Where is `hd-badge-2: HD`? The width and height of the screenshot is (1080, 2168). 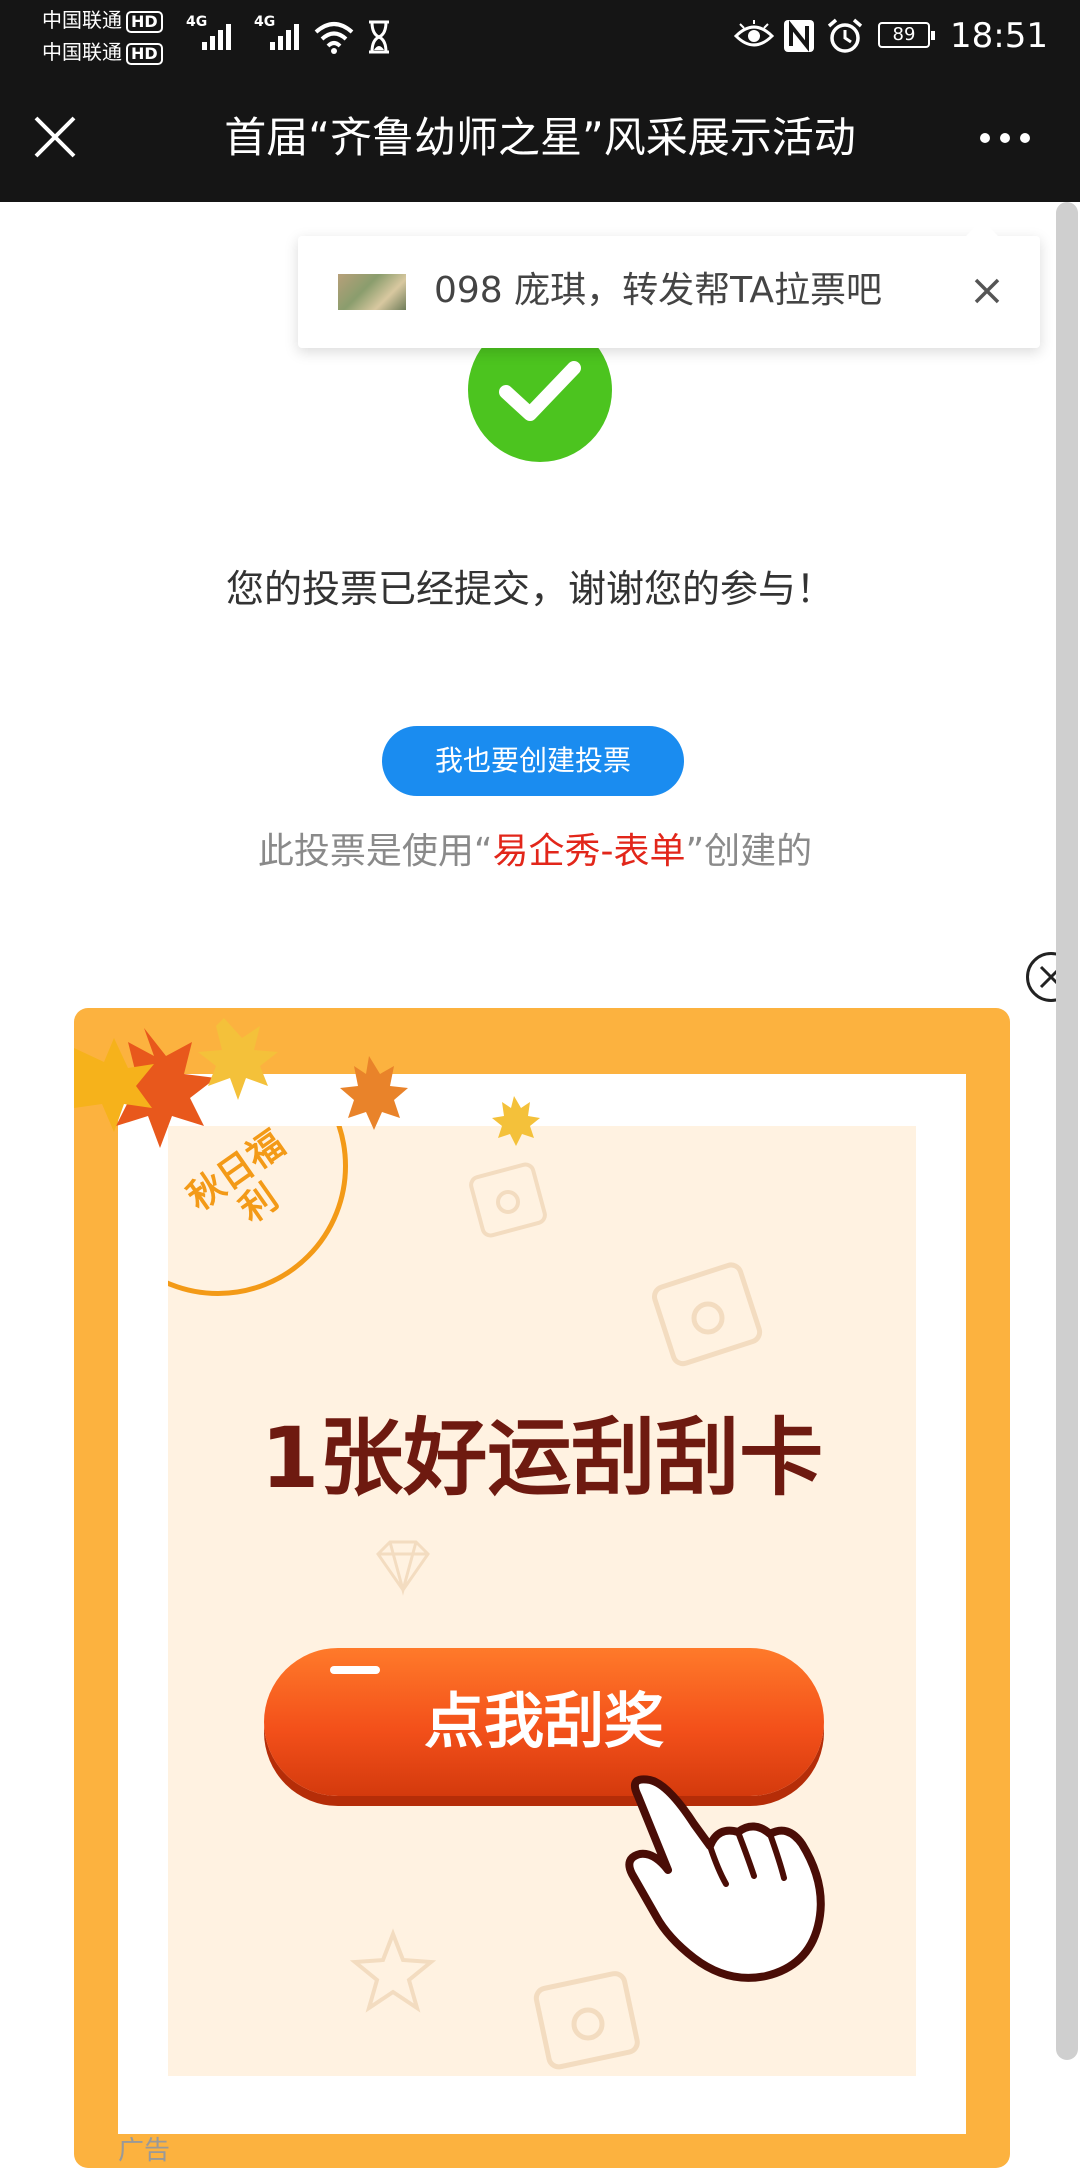
hd-badge-2: HD is located at coordinates (144, 53).